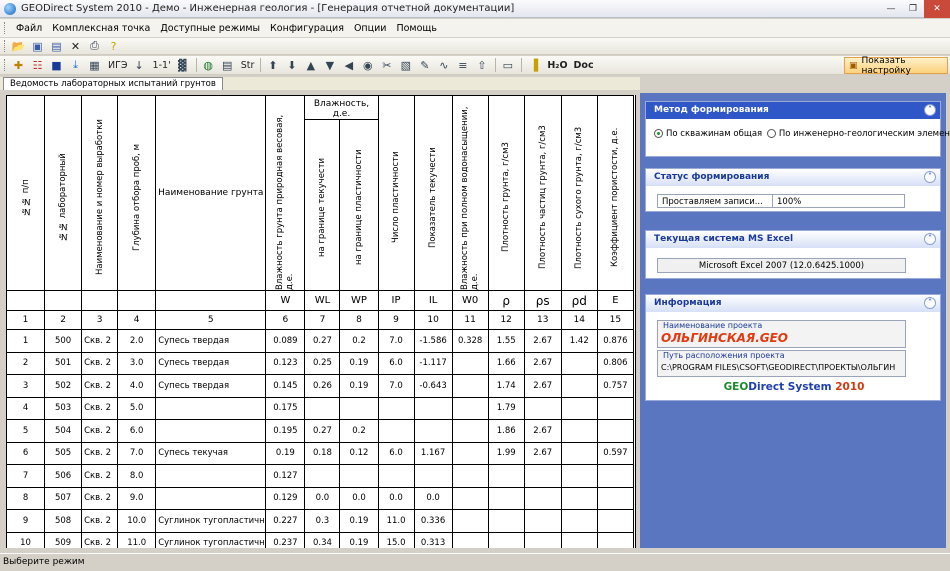 The image size is (950, 571). Describe the element at coordinates (94, 46) in the screenshot. I see `print-icon: ⎙` at that location.